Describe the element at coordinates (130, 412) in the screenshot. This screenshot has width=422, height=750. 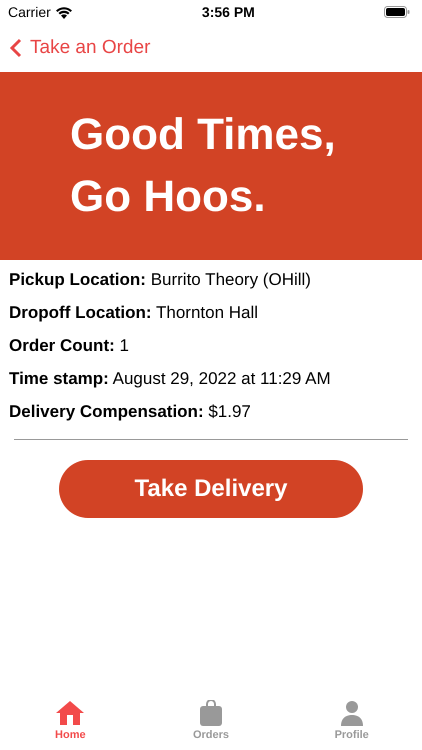
I see `order-detail: Delivery Compensation: $1.97` at that location.